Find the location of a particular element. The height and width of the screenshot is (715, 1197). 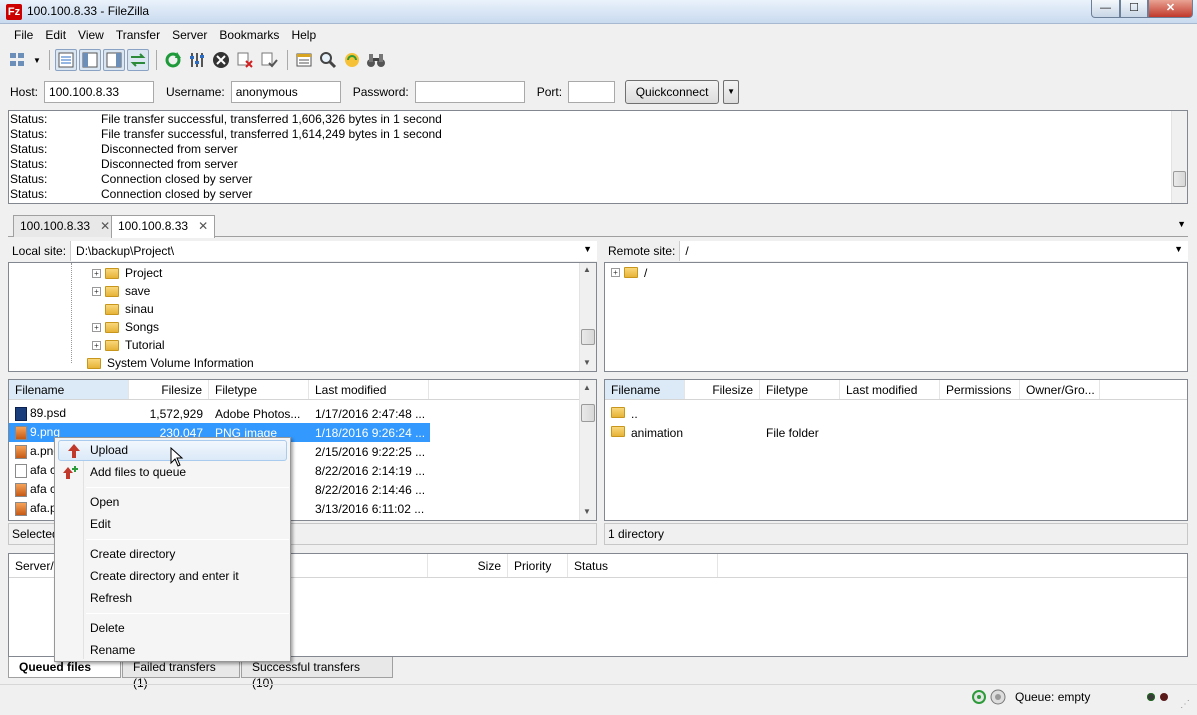

username-input is located at coordinates (285, 92).